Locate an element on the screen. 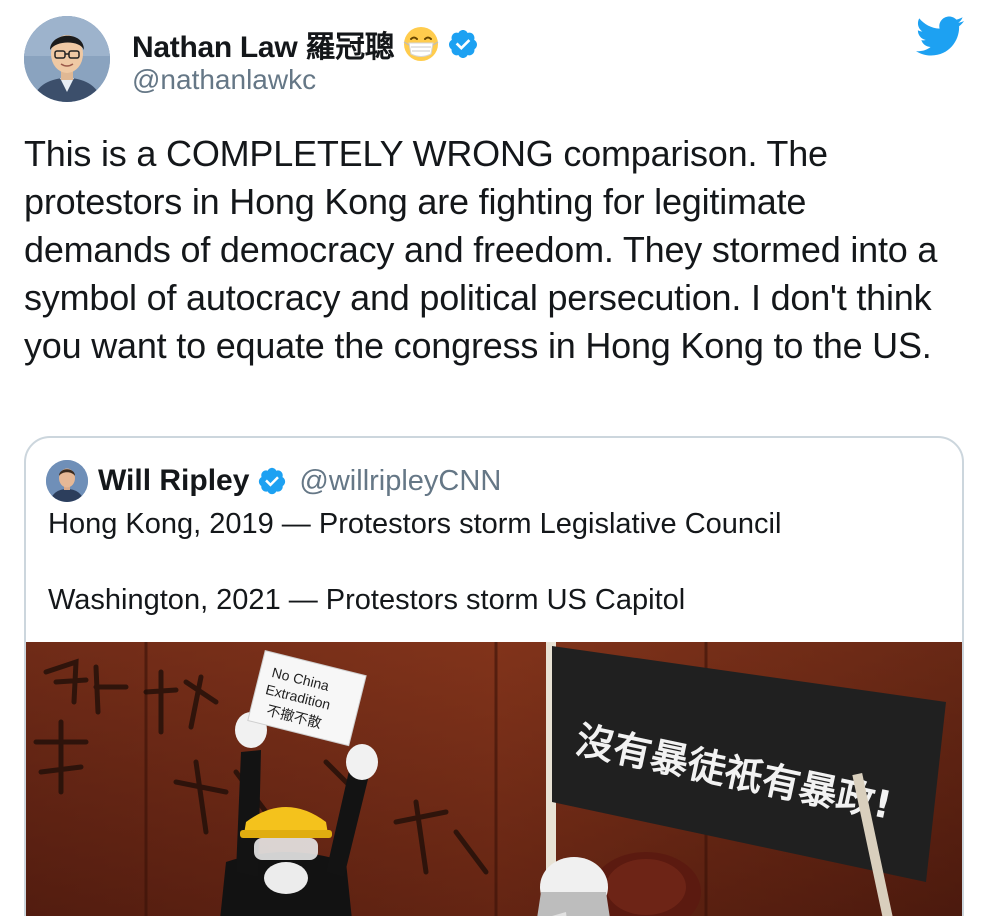 This screenshot has width=984, height=916. quoted-author-avatar is located at coordinates (67, 481).